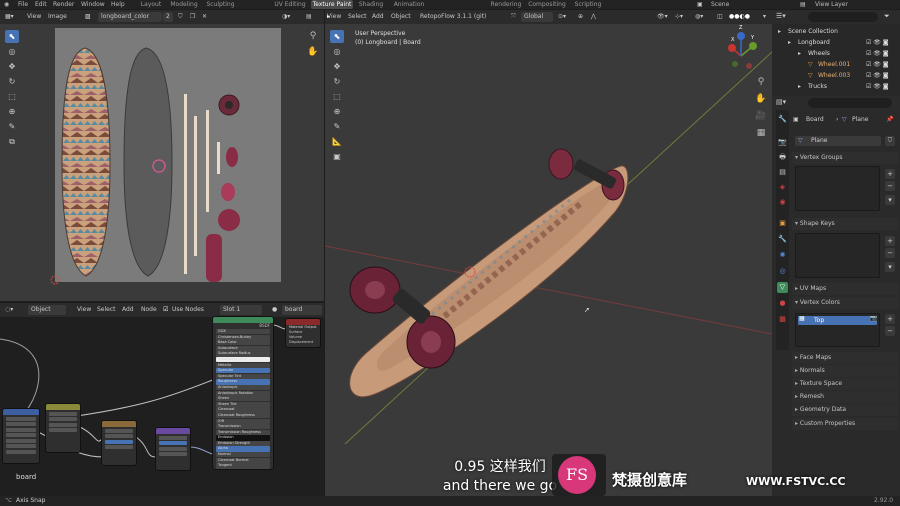 This screenshot has width=900, height=506. I want to click on gizmo-icon: ⊹▾, so click(679, 17).